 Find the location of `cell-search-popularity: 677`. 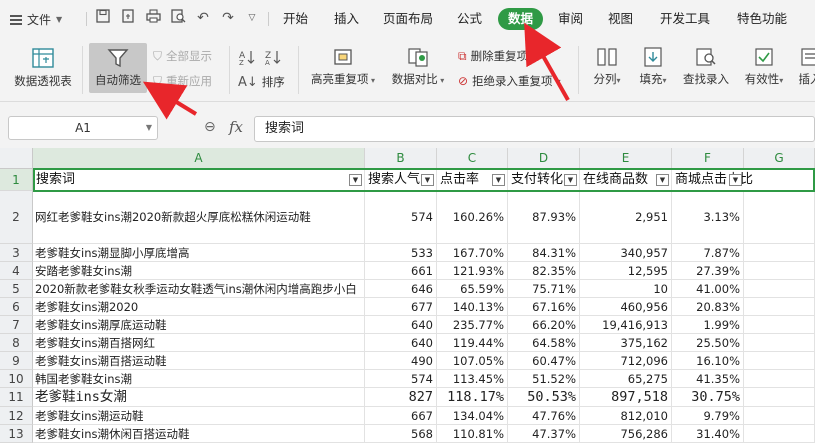

cell-search-popularity: 677 is located at coordinates (401, 307).